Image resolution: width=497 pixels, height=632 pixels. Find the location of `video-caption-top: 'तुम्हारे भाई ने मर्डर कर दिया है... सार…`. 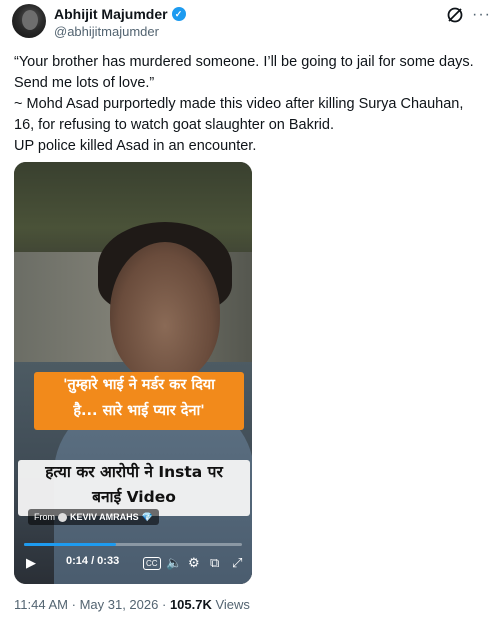

video-caption-top: 'तुम्हारे भाई ने मर्डर कर दिया है... सार… is located at coordinates (139, 401).